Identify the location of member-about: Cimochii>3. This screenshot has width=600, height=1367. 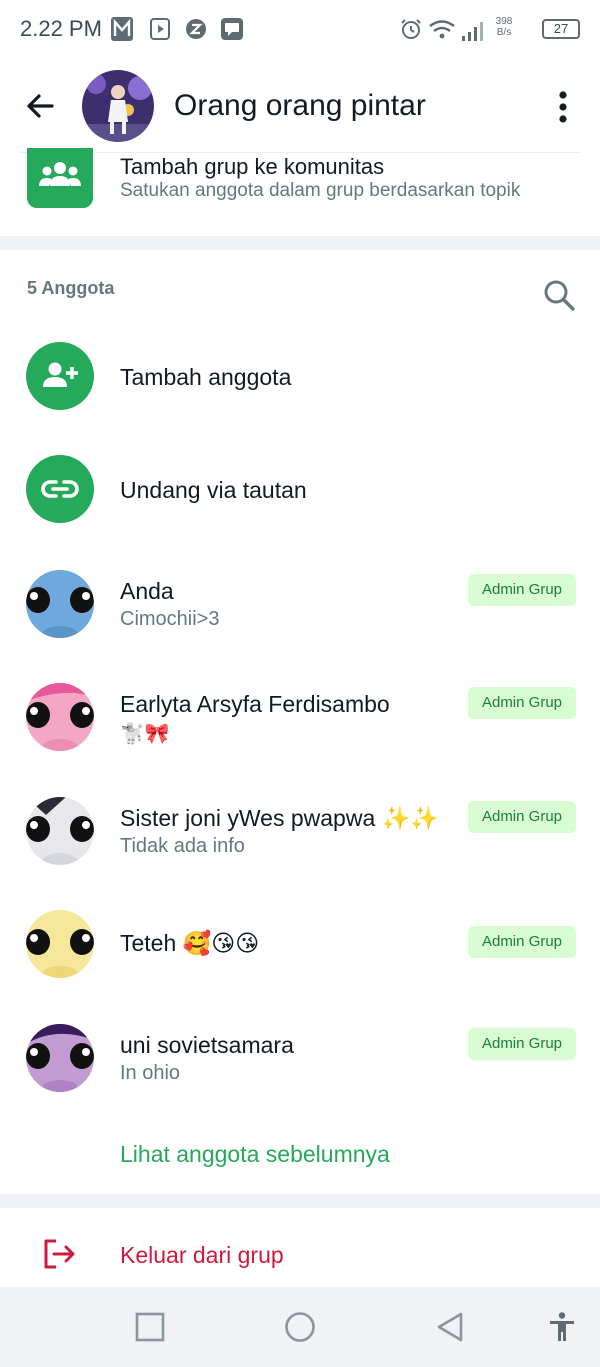
(170, 619).